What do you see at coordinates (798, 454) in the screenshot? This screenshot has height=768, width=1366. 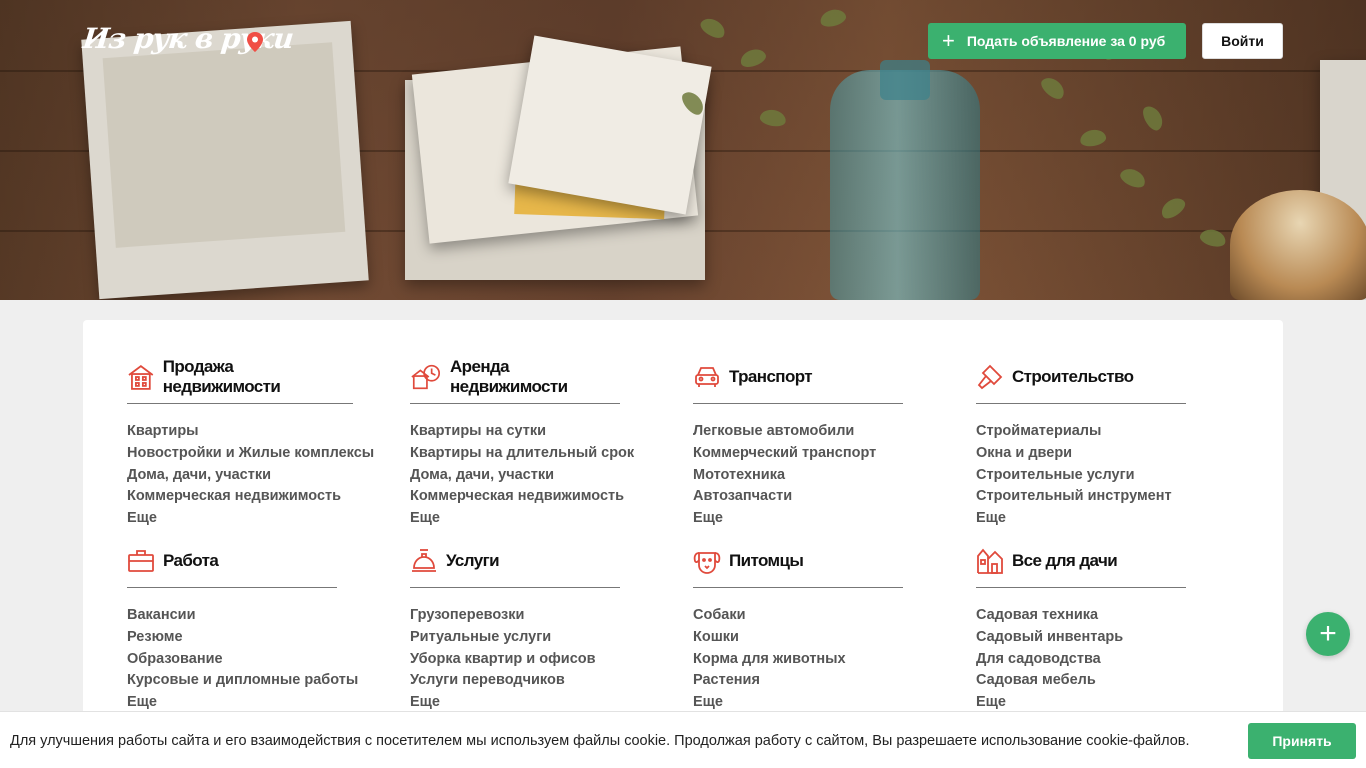 I see `category-link: Коммерческий транспорт` at bounding box center [798, 454].